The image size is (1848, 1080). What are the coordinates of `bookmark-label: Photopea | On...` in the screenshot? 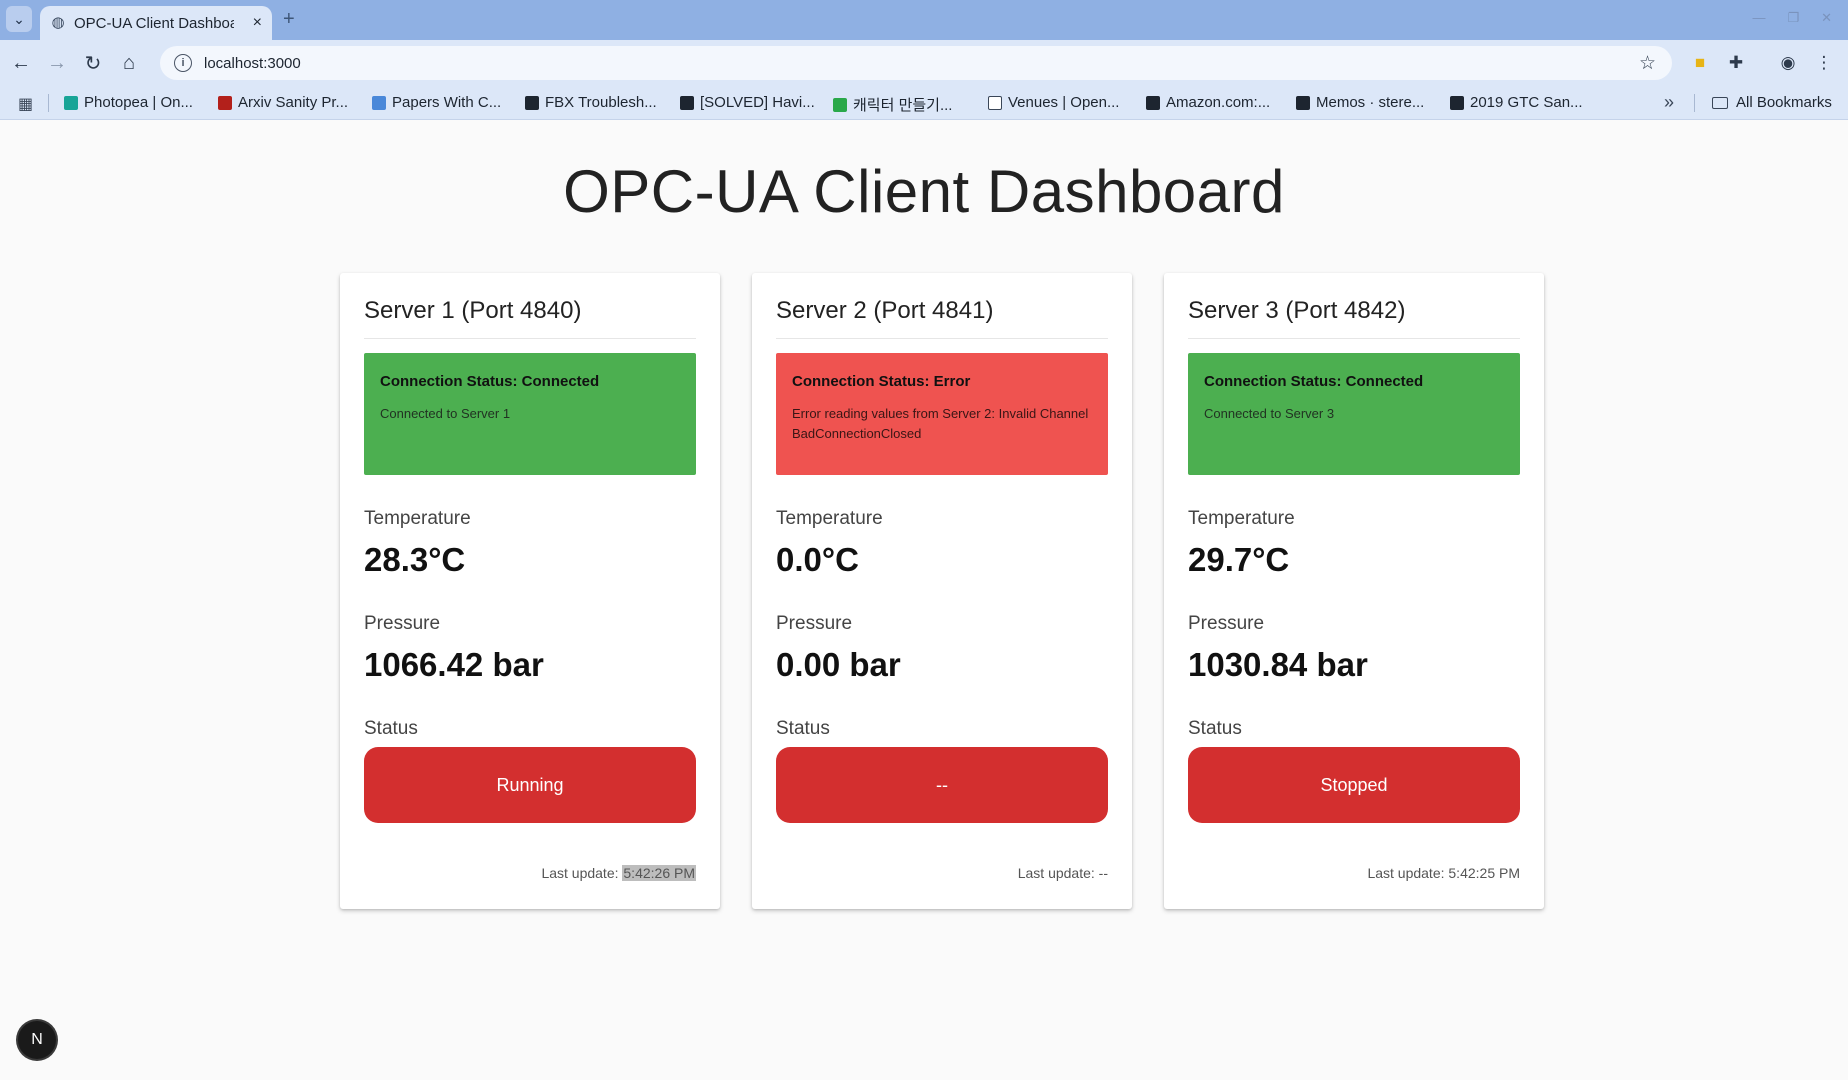 It's located at (138, 102).